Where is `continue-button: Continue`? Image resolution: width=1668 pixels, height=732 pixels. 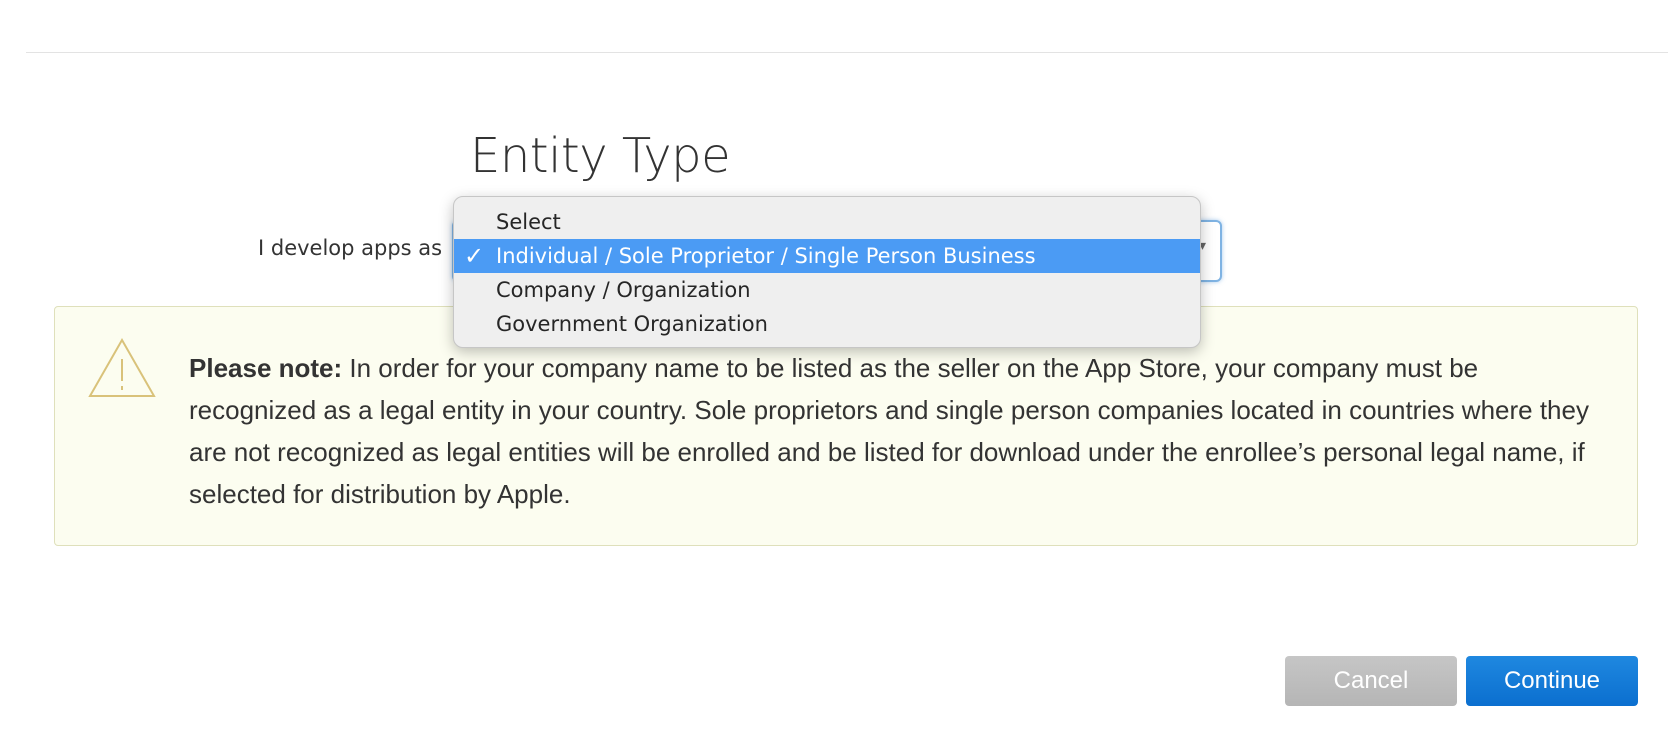
continue-button: Continue is located at coordinates (1552, 681).